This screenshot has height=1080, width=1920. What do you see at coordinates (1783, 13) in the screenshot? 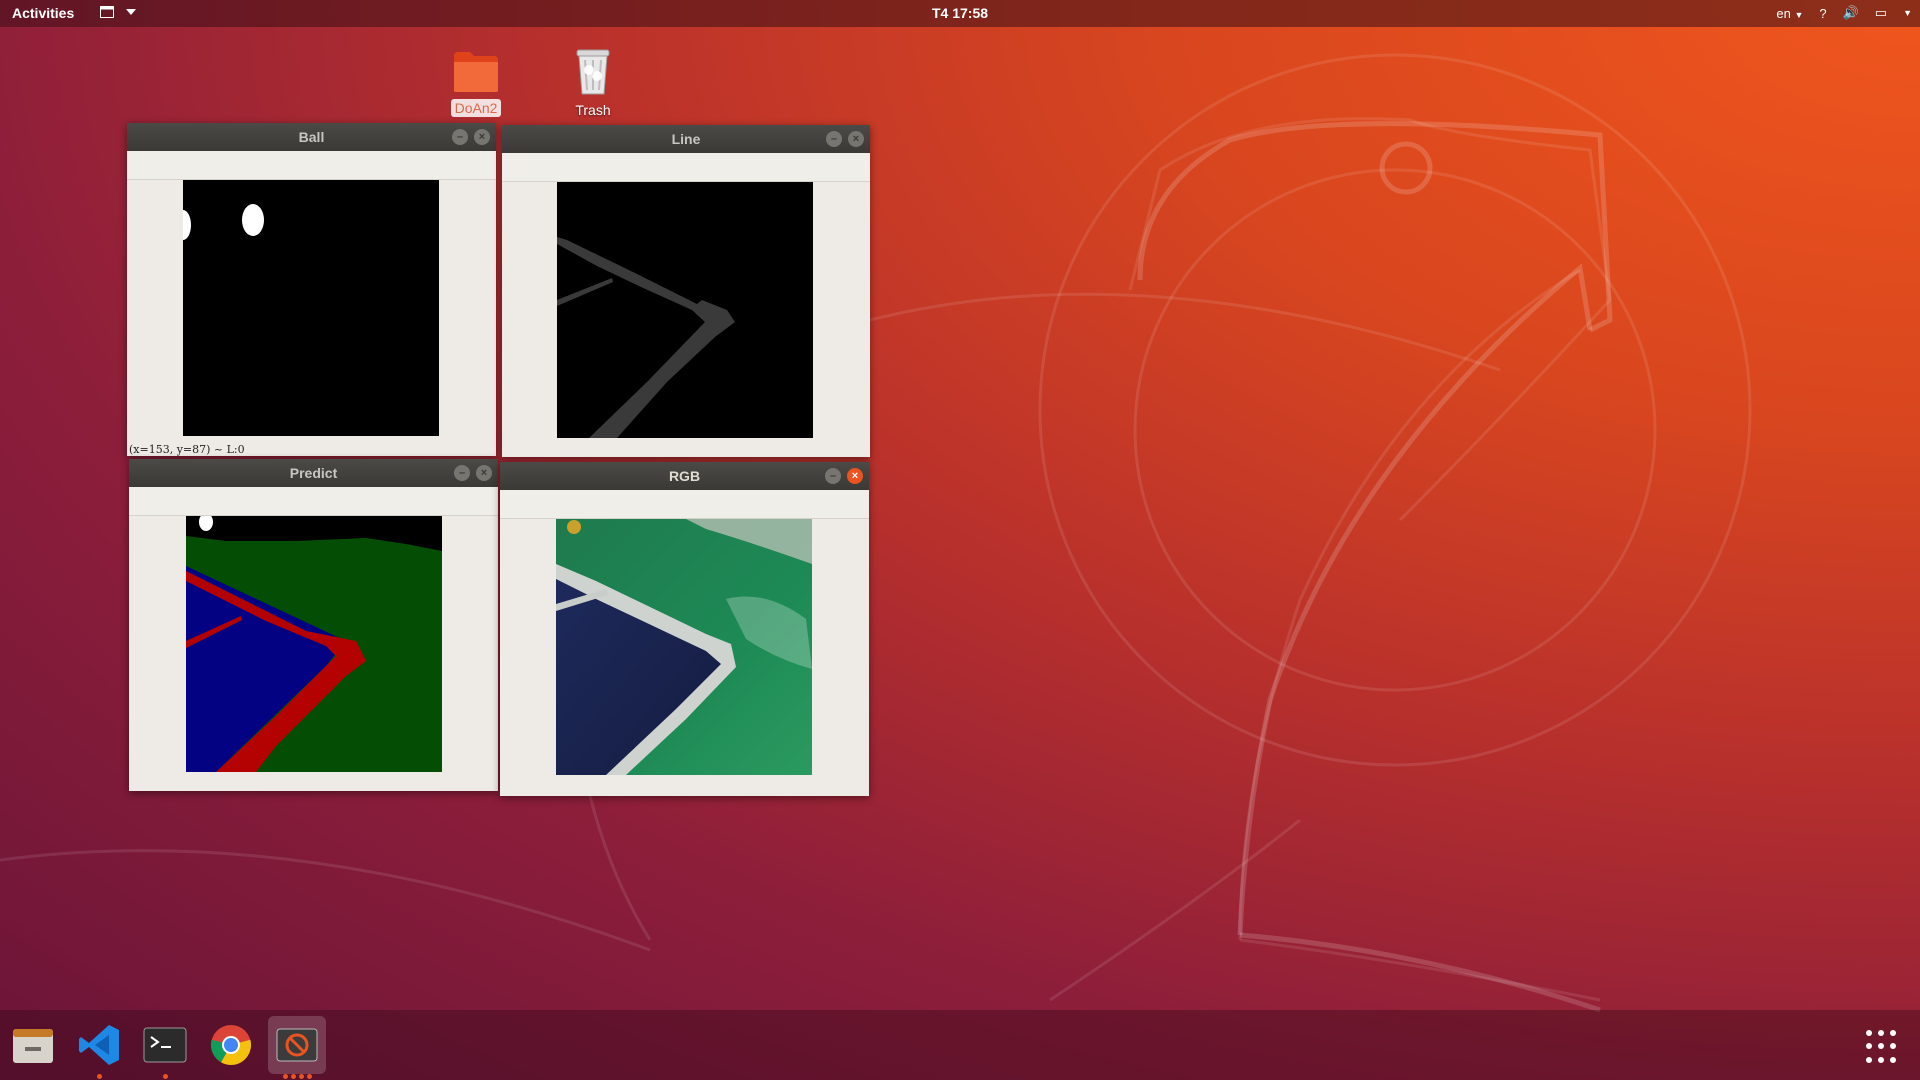
I see `language-label: en` at bounding box center [1783, 13].